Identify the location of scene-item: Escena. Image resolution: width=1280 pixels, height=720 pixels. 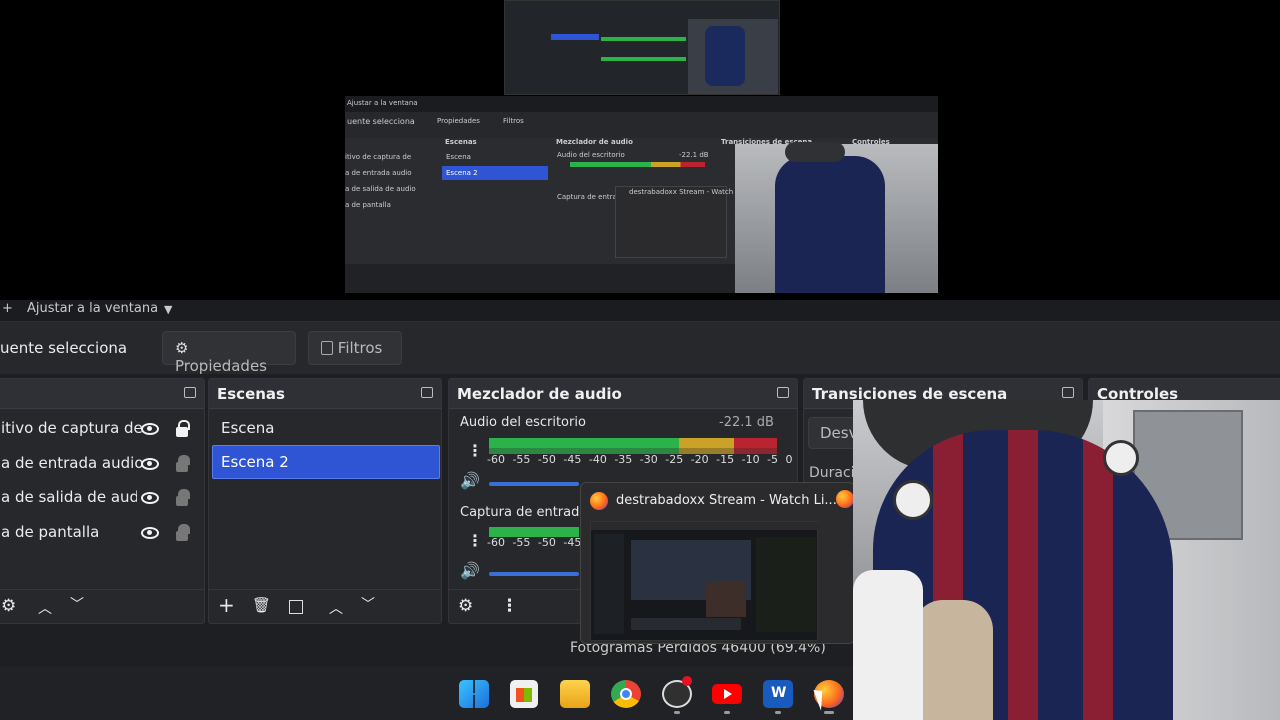
(325, 428).